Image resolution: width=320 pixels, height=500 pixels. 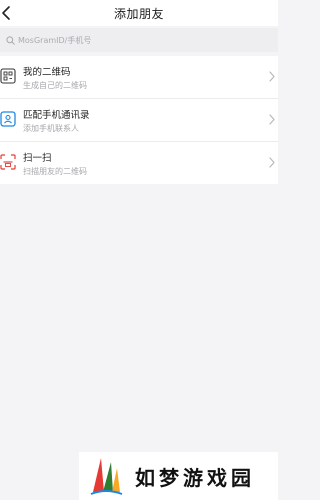 I want to click on option-match-contacts: 匹配手机通讯录 添加手机联系人, so click(x=139, y=120).